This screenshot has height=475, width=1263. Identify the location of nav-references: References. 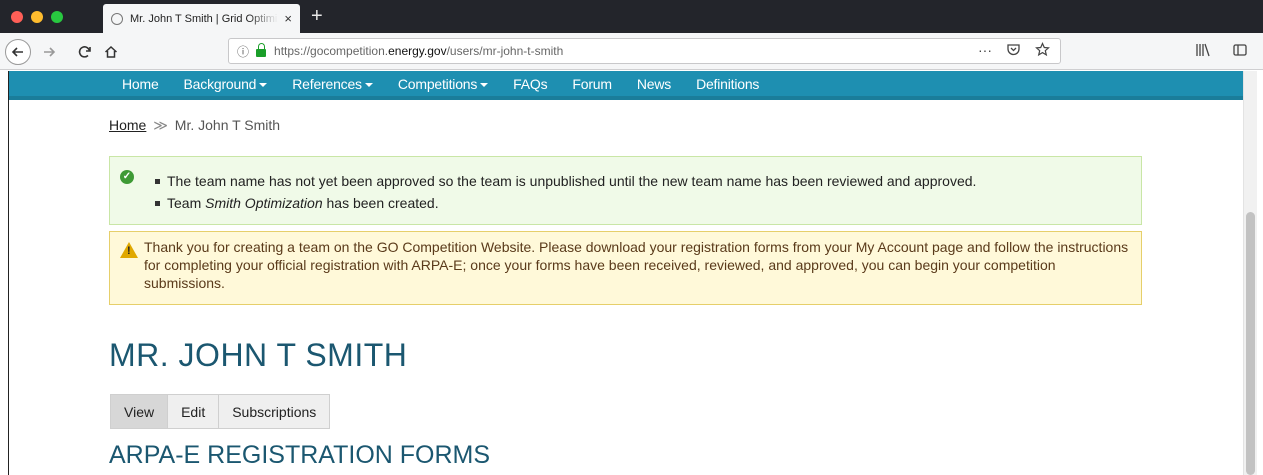
(332, 84).